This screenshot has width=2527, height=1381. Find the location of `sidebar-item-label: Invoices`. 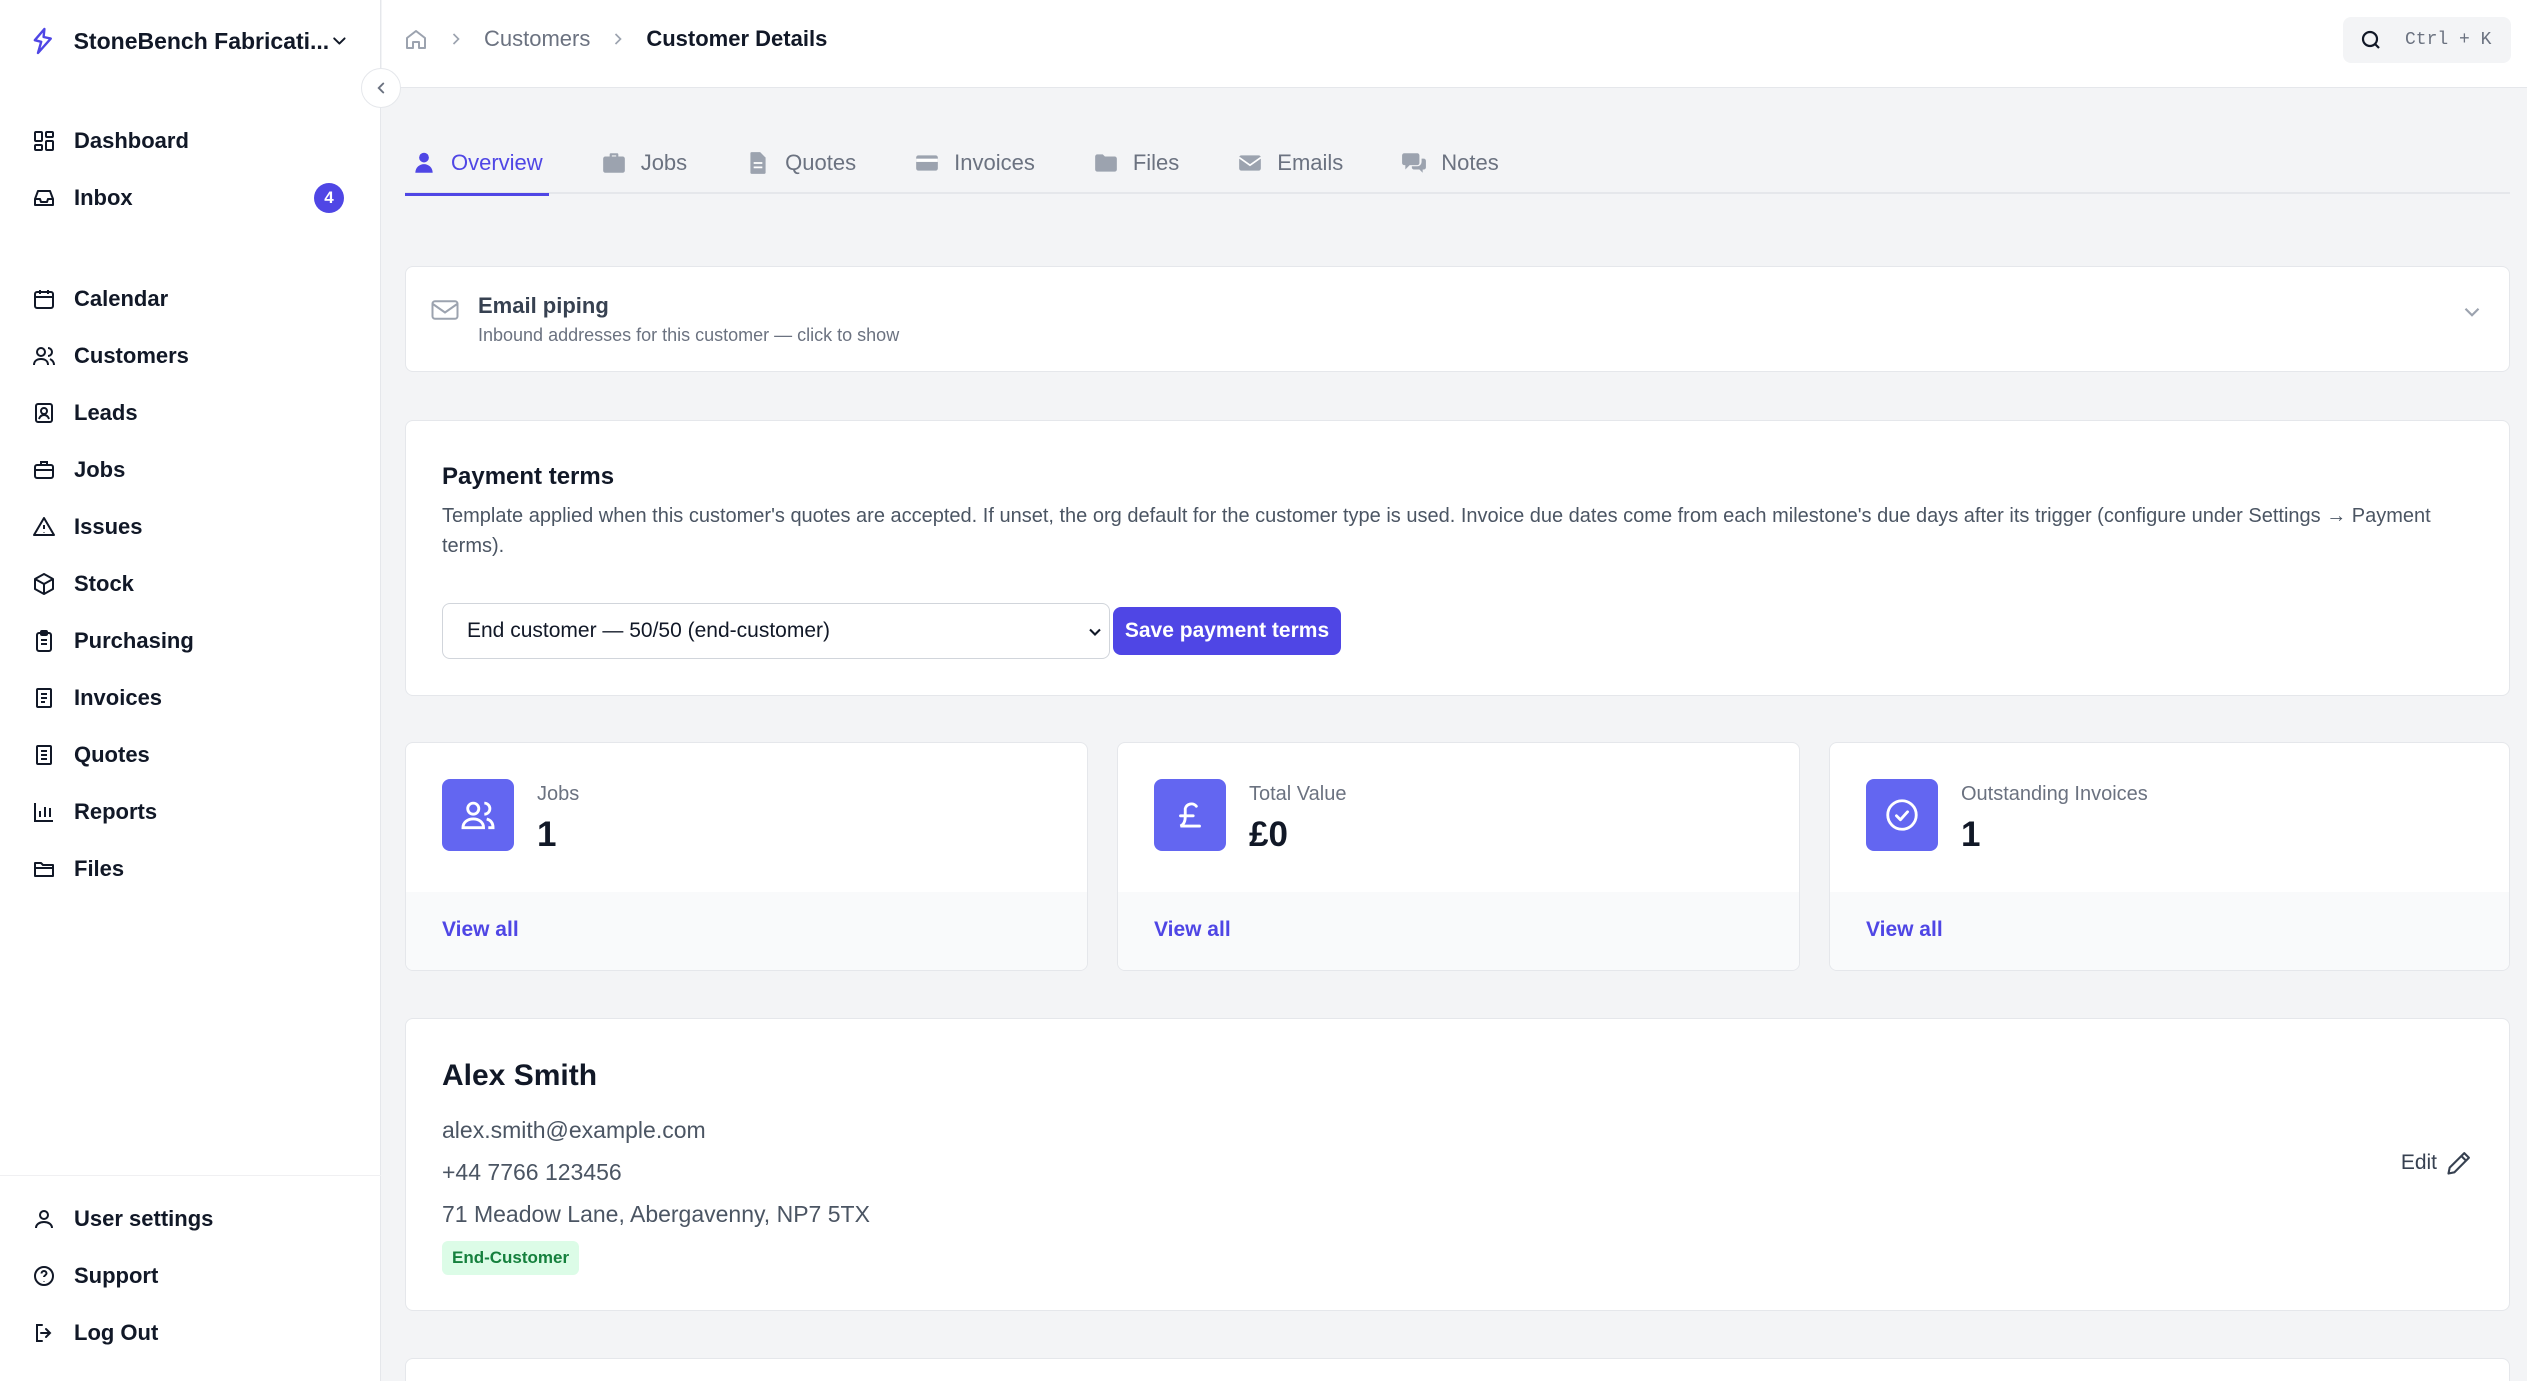

sidebar-item-label: Invoices is located at coordinates (118, 697).